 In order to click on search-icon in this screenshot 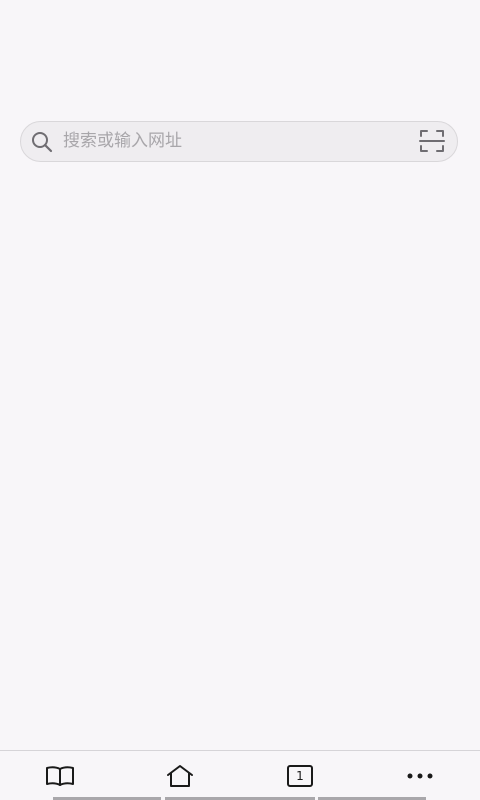, I will do `click(42, 142)`.